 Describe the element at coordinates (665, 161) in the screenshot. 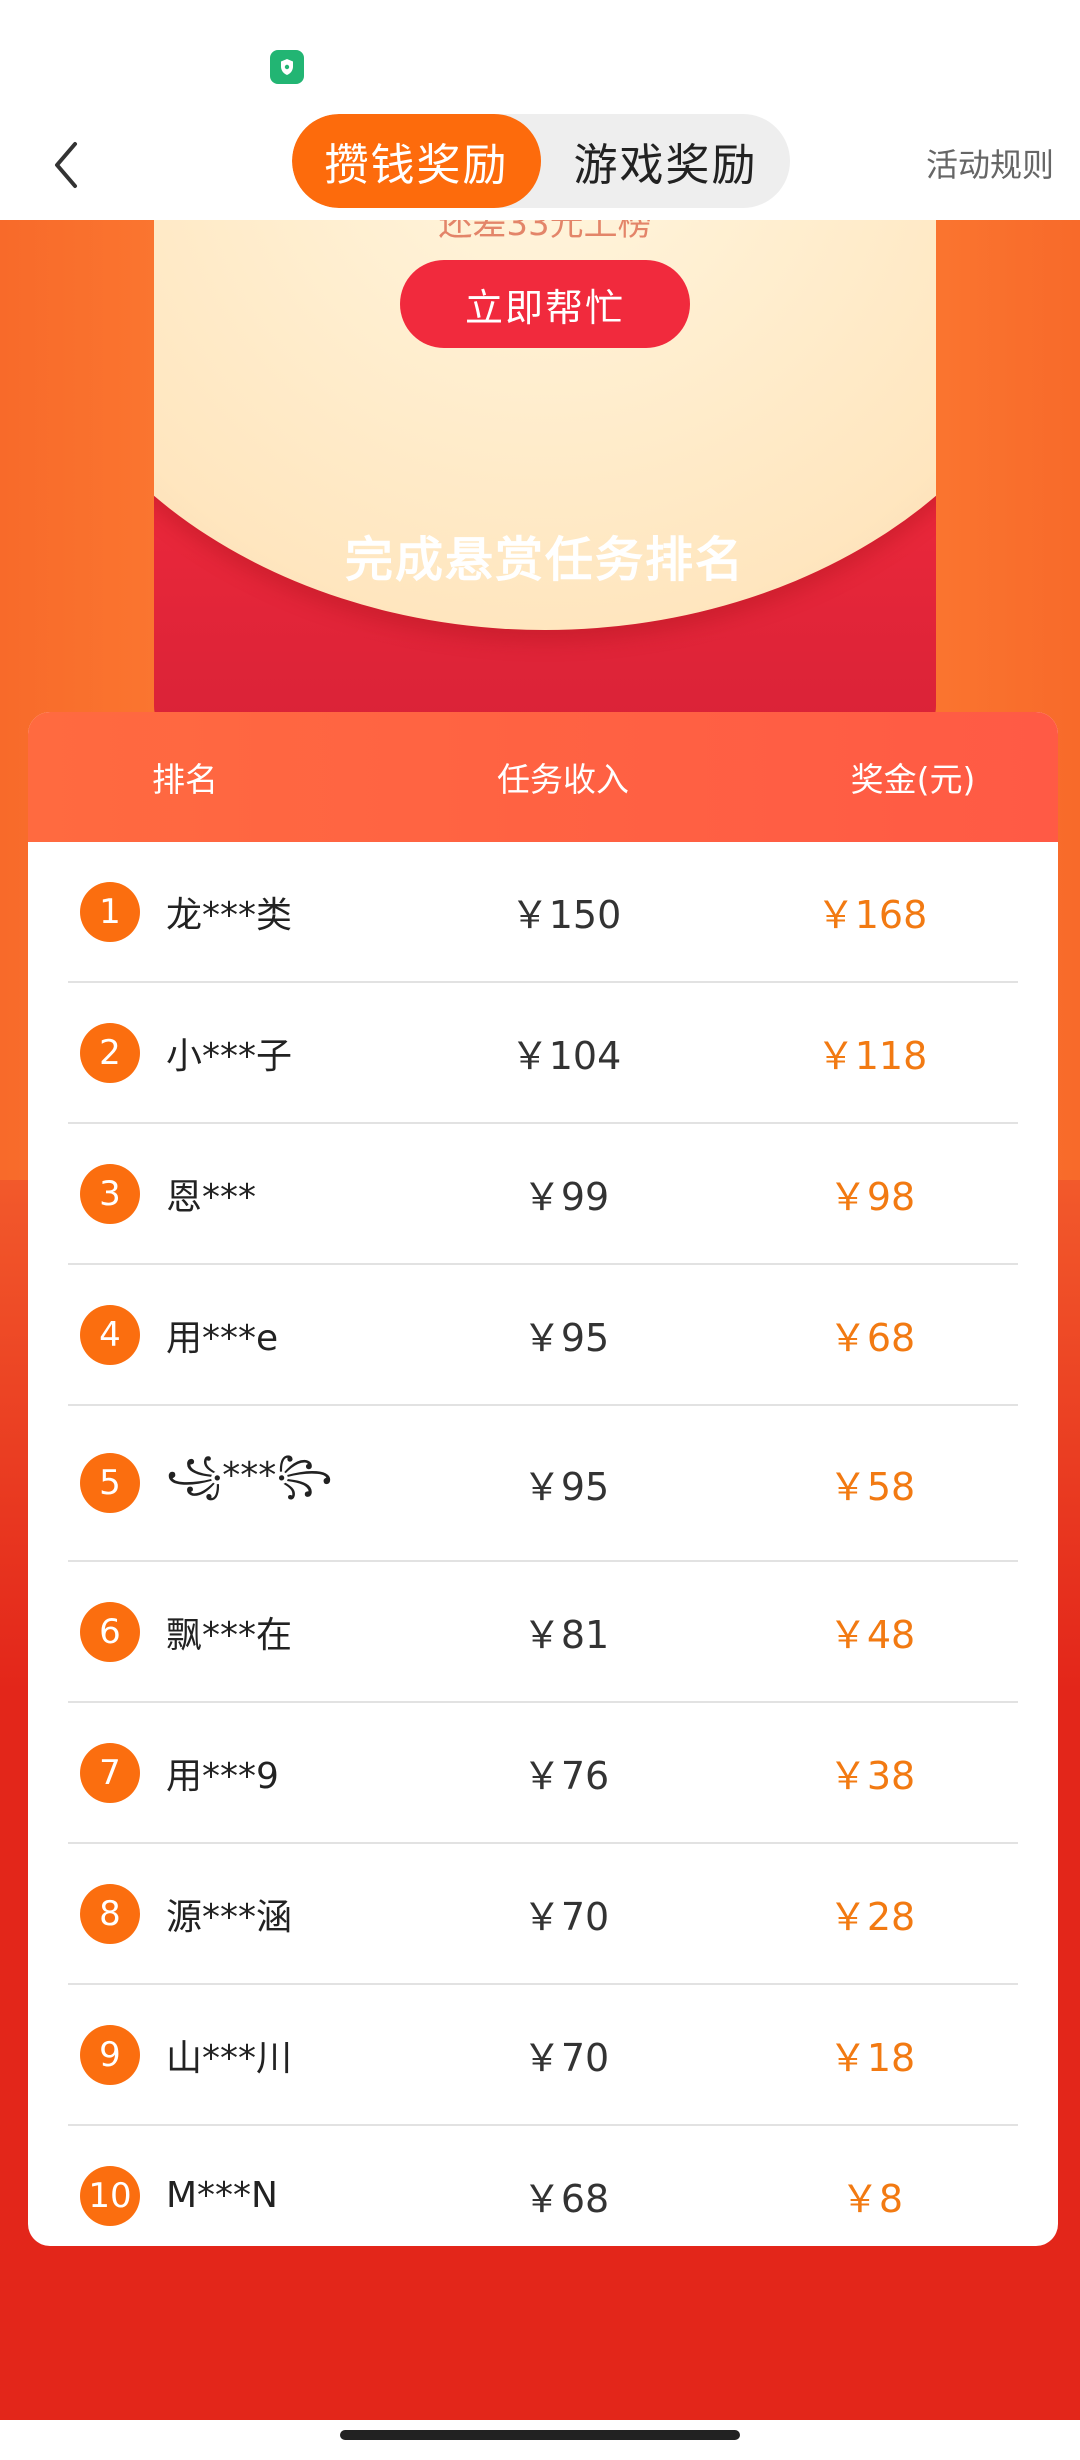

I see `tab-game-reward: 游戏奖励` at that location.